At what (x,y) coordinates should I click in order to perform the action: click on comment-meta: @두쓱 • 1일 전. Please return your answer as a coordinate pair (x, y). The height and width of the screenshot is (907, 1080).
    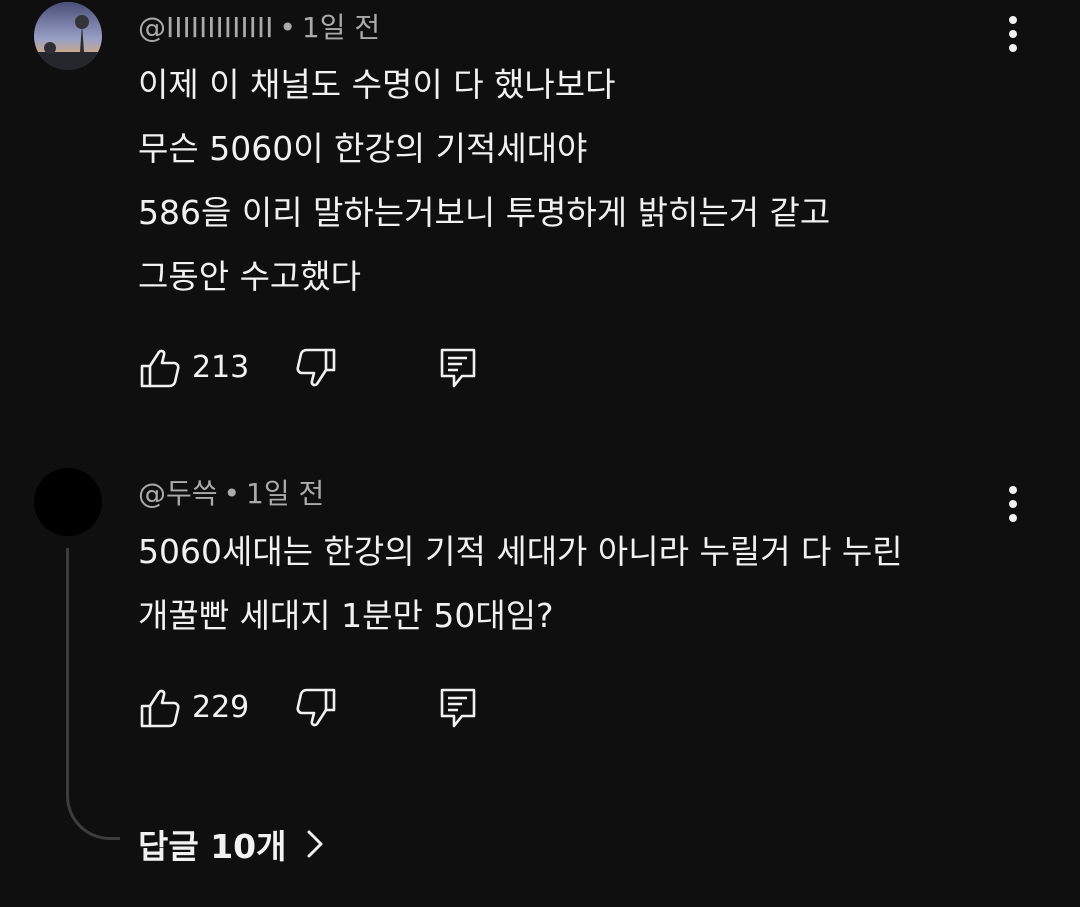
    Looking at the image, I should click on (231, 492).